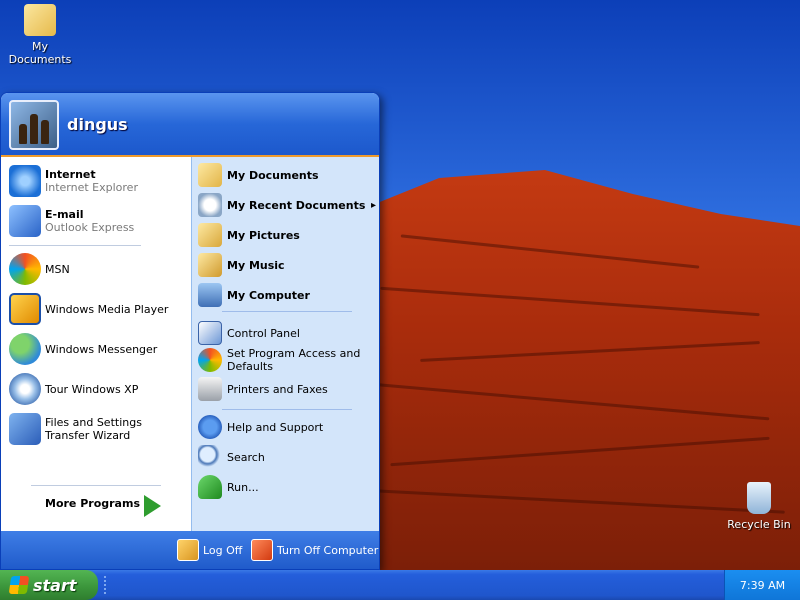 Image resolution: width=800 pixels, height=600 pixels. I want to click on right-item-my-documents: My Documents, so click(258, 175).